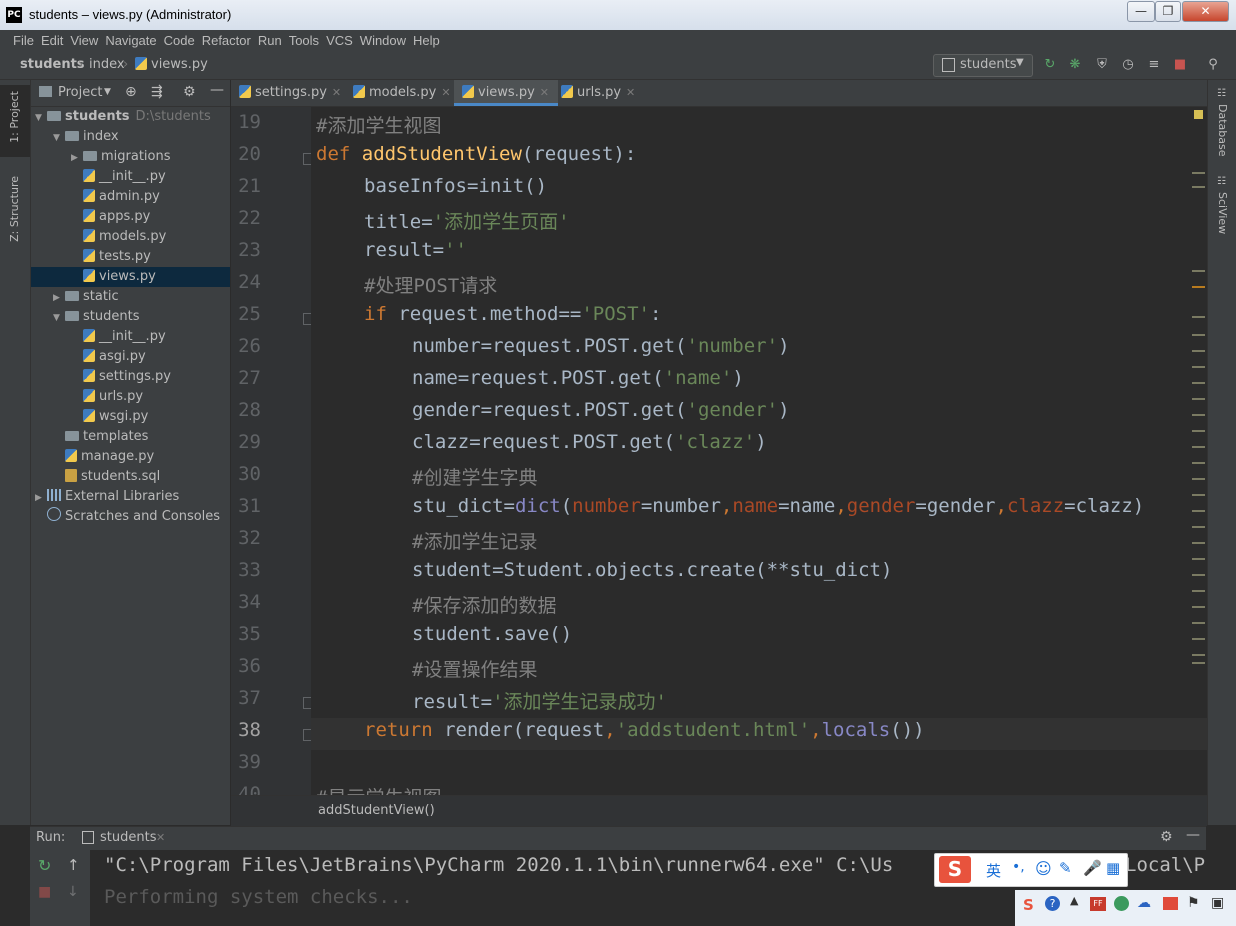  I want to click on breadcrumb-file: views.py, so click(171, 64).